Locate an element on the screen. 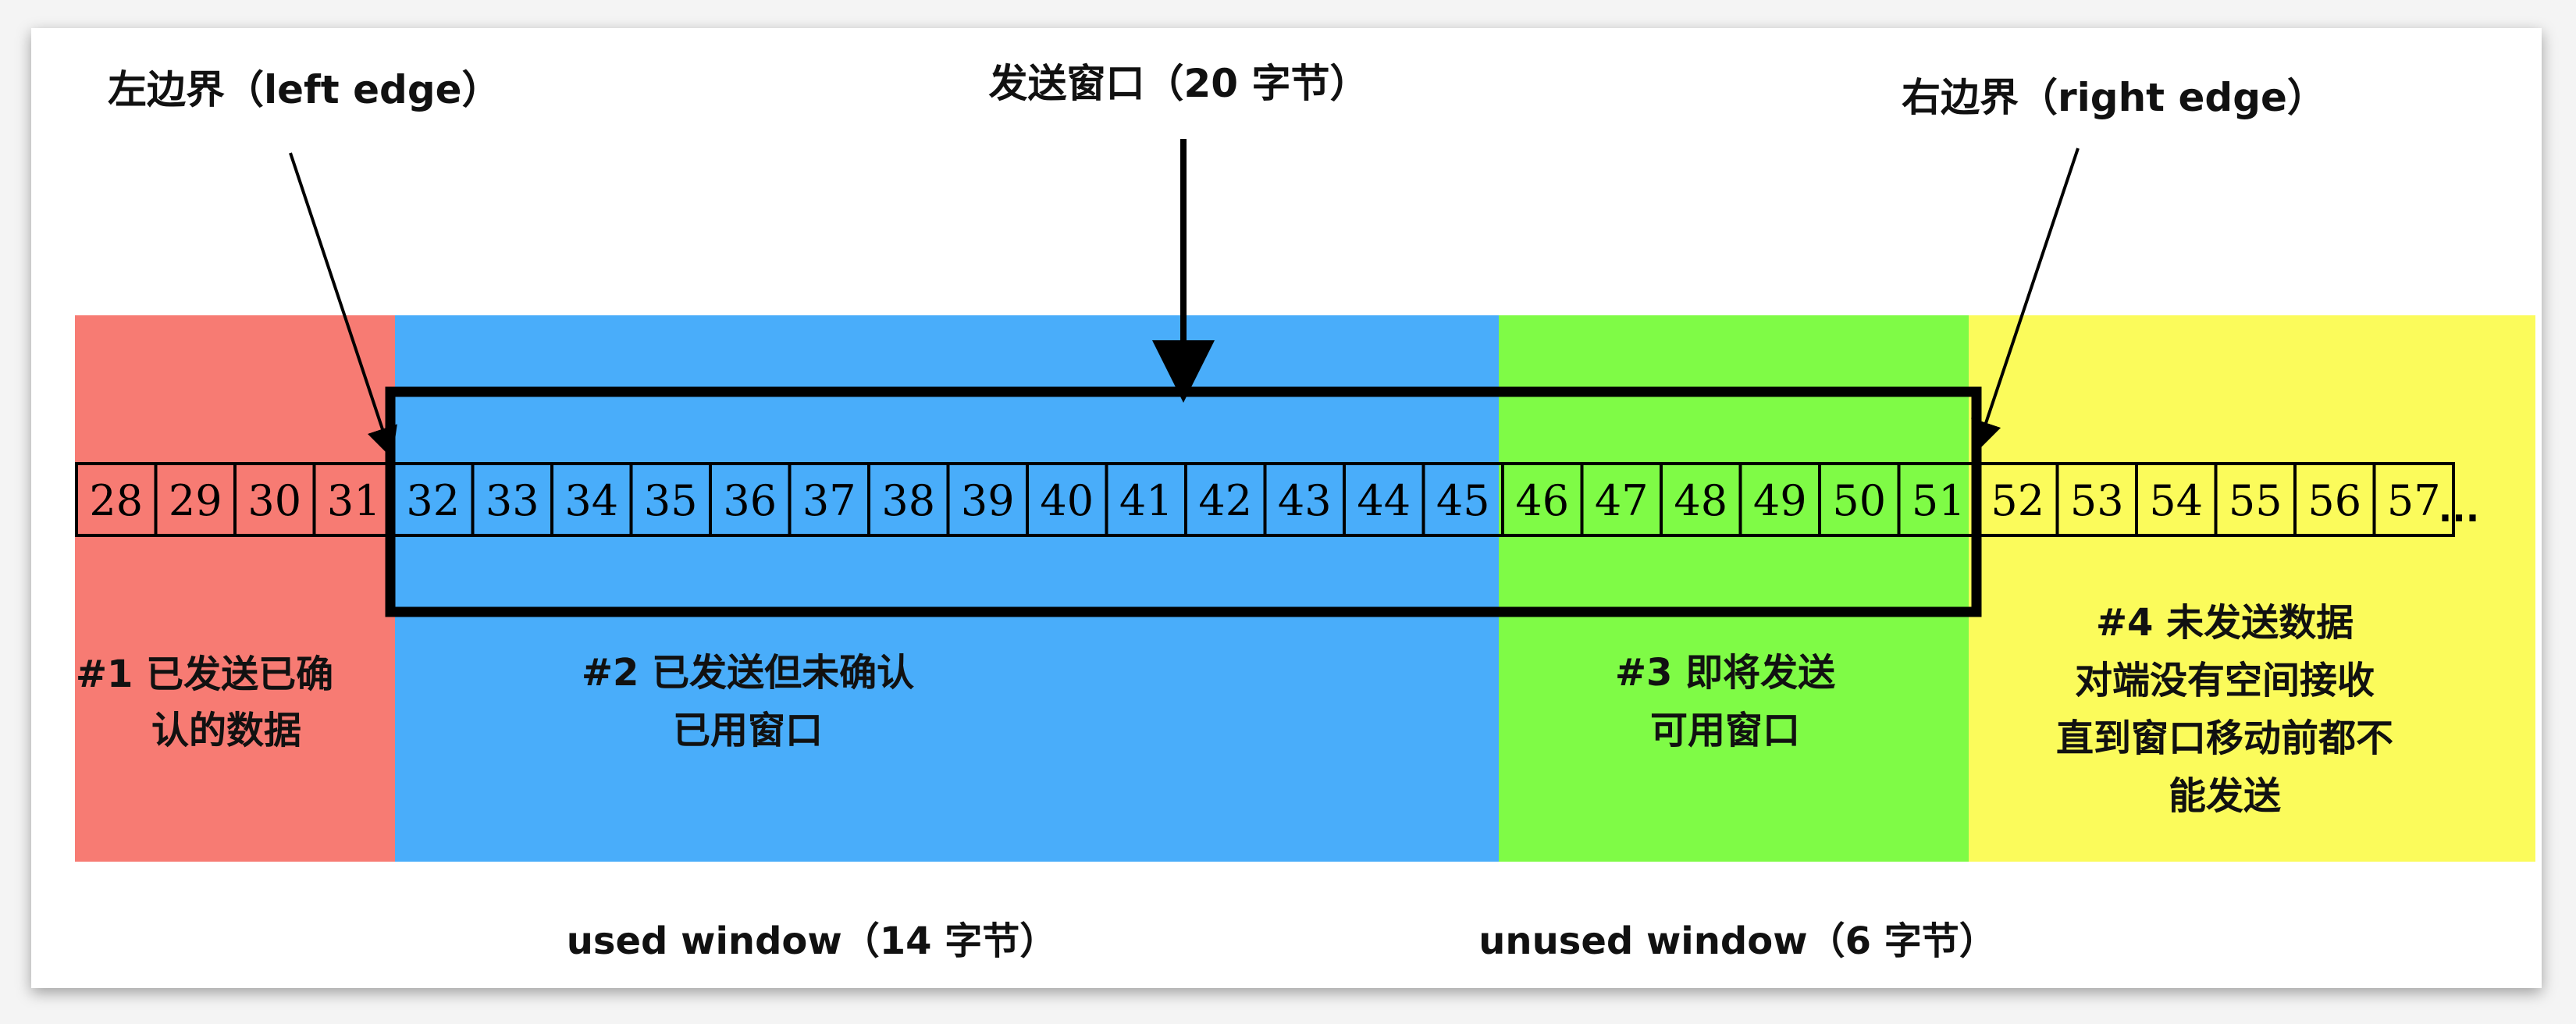 The width and height of the screenshot is (2576, 1024). byte-cell-number: 50 is located at coordinates (1859, 500).